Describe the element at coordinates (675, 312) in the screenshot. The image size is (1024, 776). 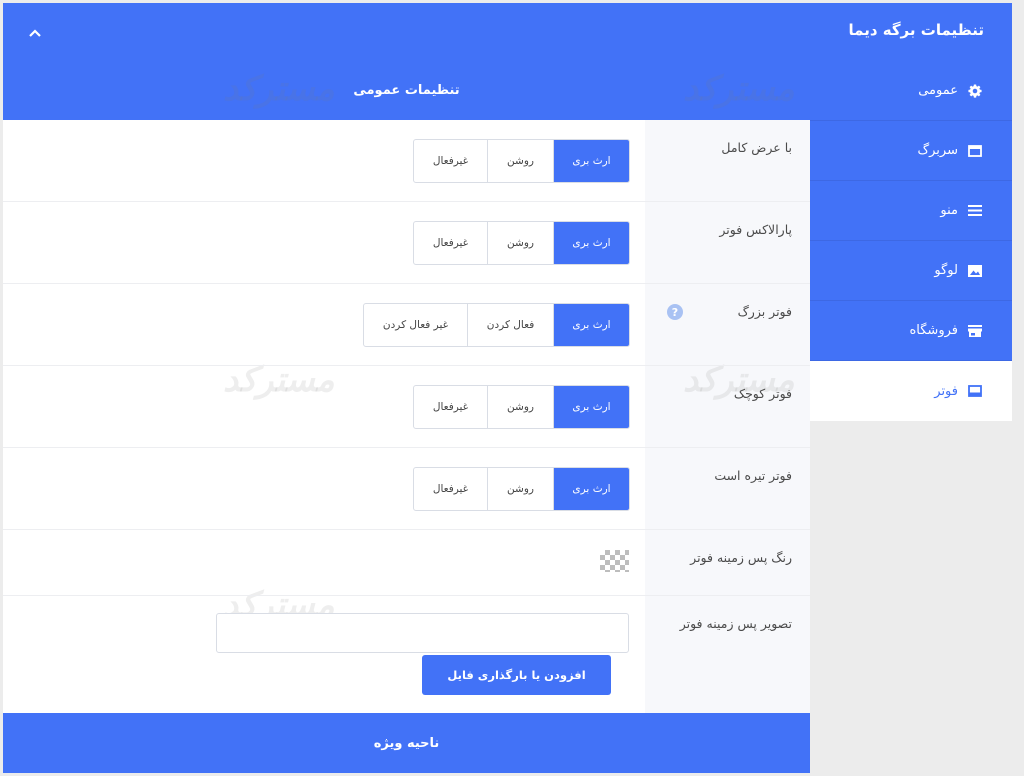
I see `help-icon: ?` at that location.